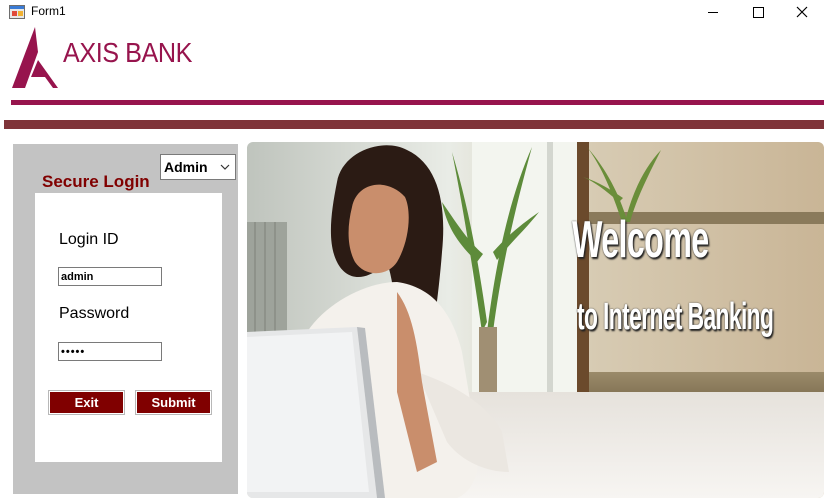 The image size is (824, 504). What do you see at coordinates (186, 167) in the screenshot?
I see `role-selected-value: Admin` at bounding box center [186, 167].